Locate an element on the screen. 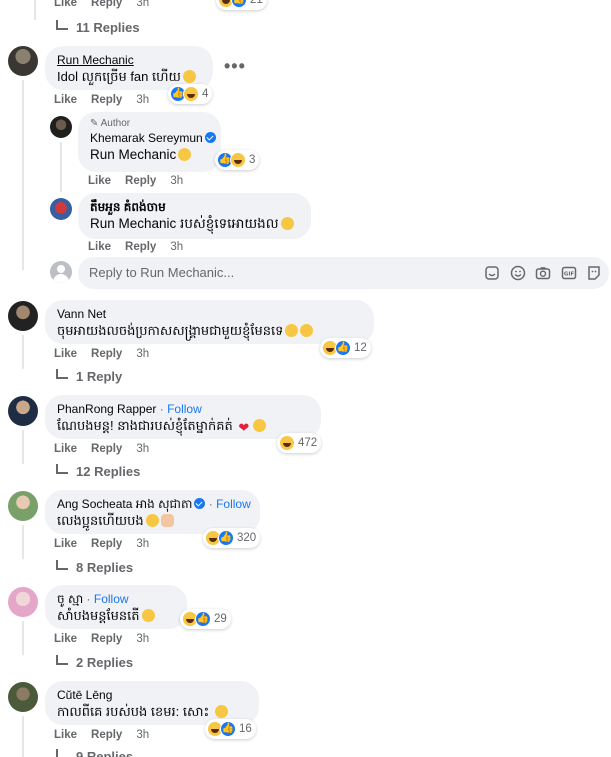 The height and width of the screenshot is (757, 611). reaction-summary: 👍 320 is located at coordinates (232, 538).